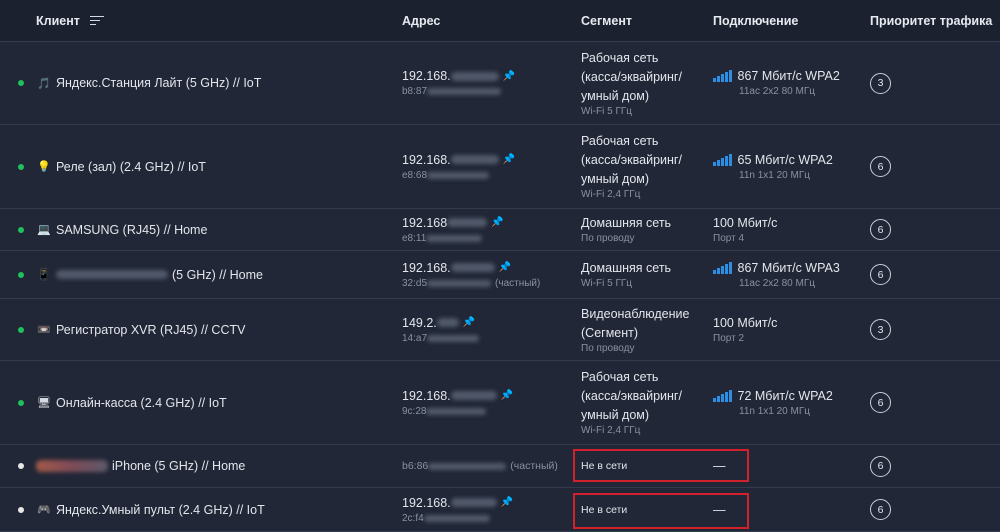 This screenshot has height=532, width=1000. Describe the element at coordinates (21, 466) in the screenshot. I see `offline-status-dot` at that location.